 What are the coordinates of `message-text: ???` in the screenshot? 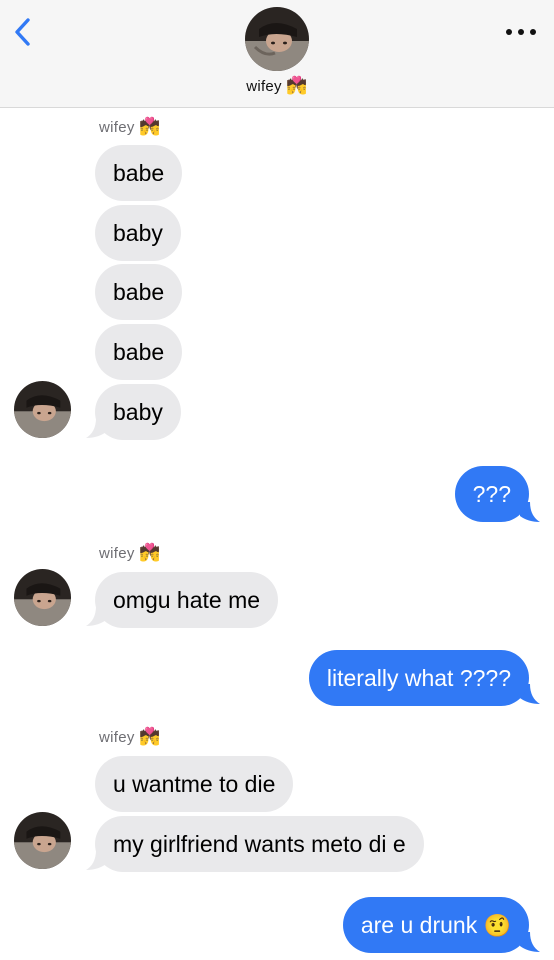 It's located at (491, 494).